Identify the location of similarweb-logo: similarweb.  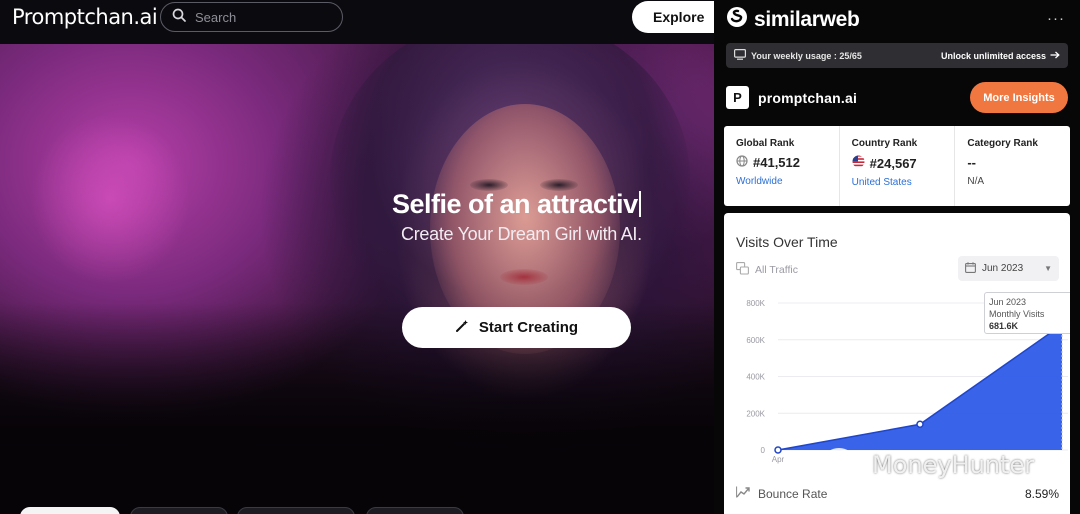
(793, 20).